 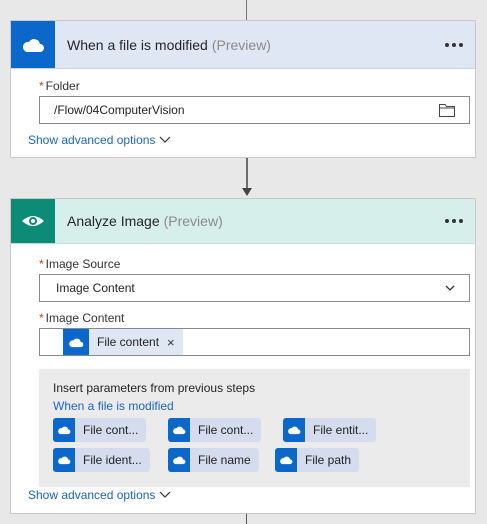 What do you see at coordinates (254, 342) in the screenshot?
I see `image-content-input: File content ×` at bounding box center [254, 342].